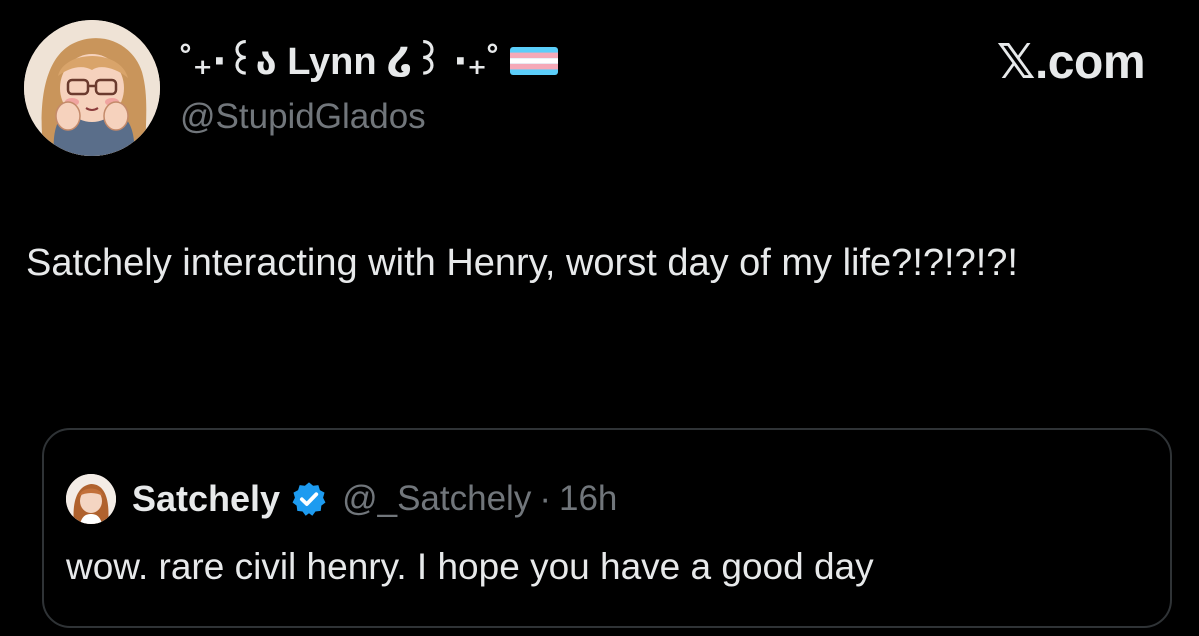 The image size is (1199, 636). I want to click on x-com-watermark: 𝕏.com, so click(1071, 62).